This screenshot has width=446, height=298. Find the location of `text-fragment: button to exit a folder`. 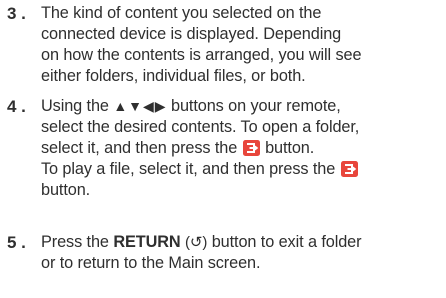

text-fragment: button to exit a folder is located at coordinates (286, 242).